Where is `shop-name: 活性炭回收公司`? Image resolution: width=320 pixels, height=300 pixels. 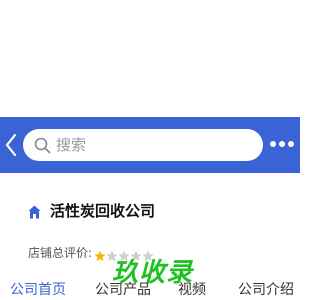 shop-name: 活性炭回收公司 is located at coordinates (103, 211).